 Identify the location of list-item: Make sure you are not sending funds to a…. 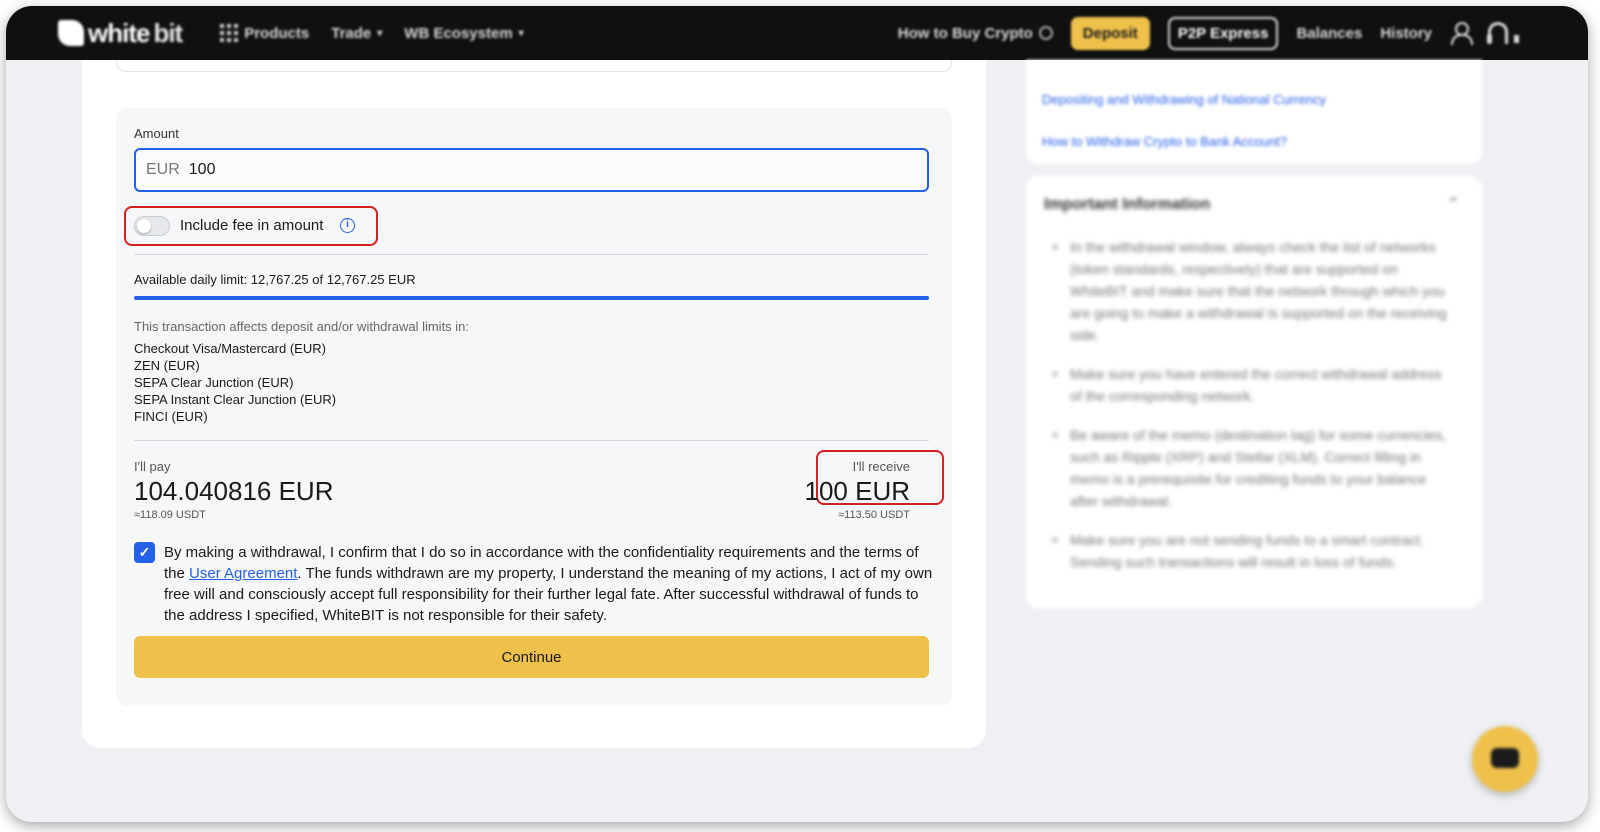
(1252, 551).